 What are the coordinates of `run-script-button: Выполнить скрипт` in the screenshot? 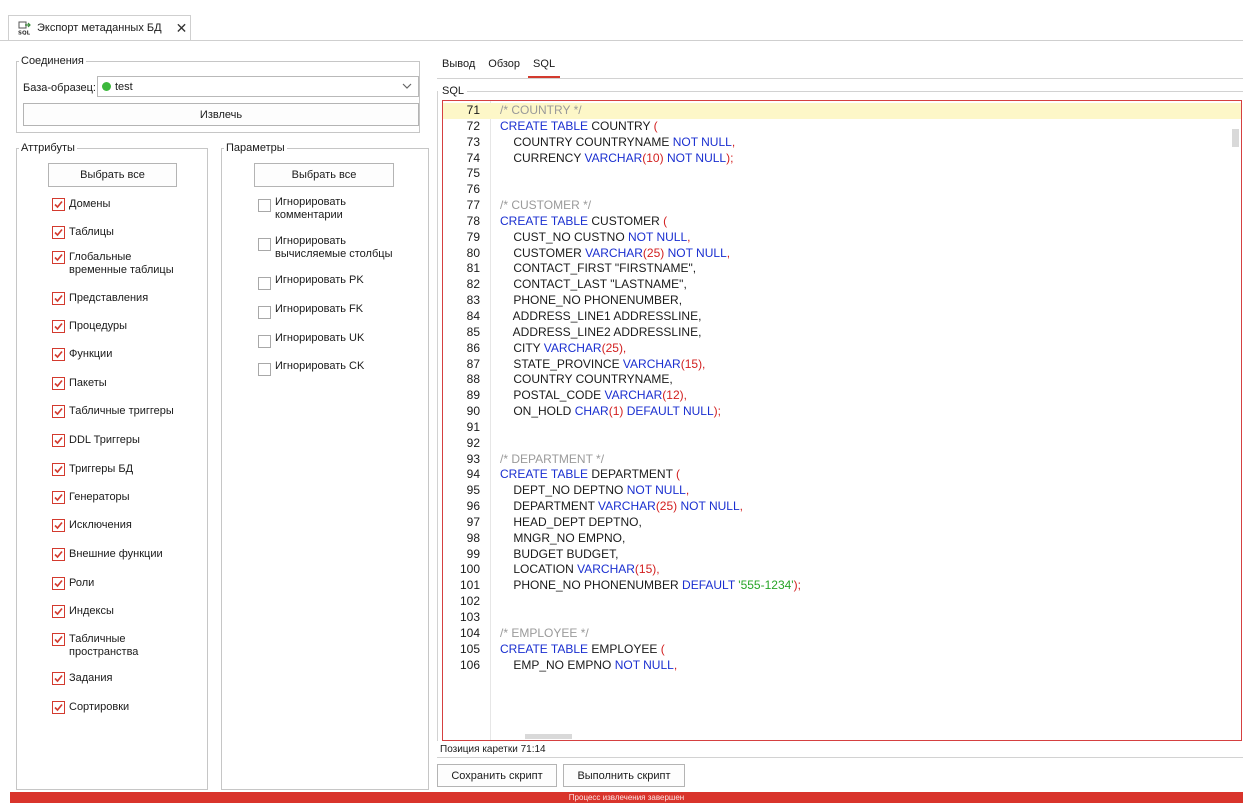 It's located at (624, 775).